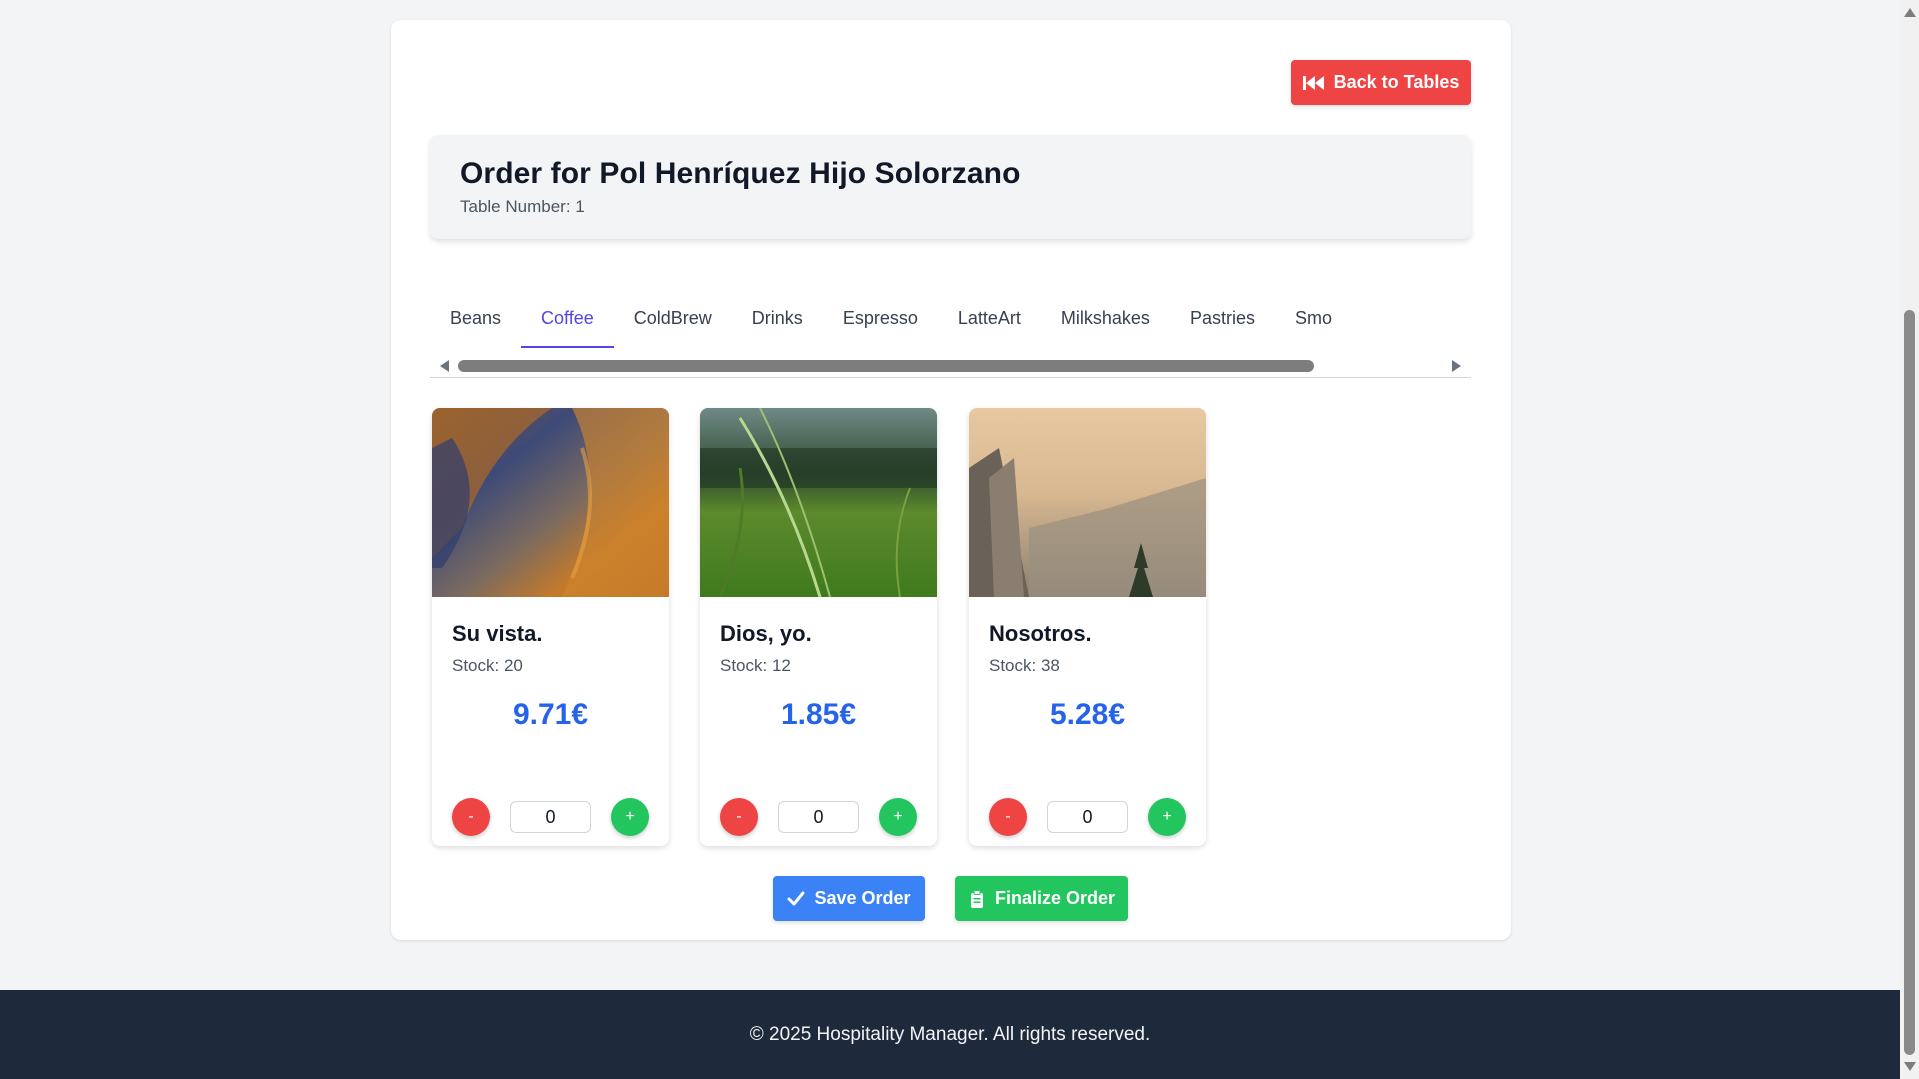 The height and width of the screenshot is (1079, 1919). What do you see at coordinates (673, 318) in the screenshot?
I see `tab-coldbrew: ColdBrew` at bounding box center [673, 318].